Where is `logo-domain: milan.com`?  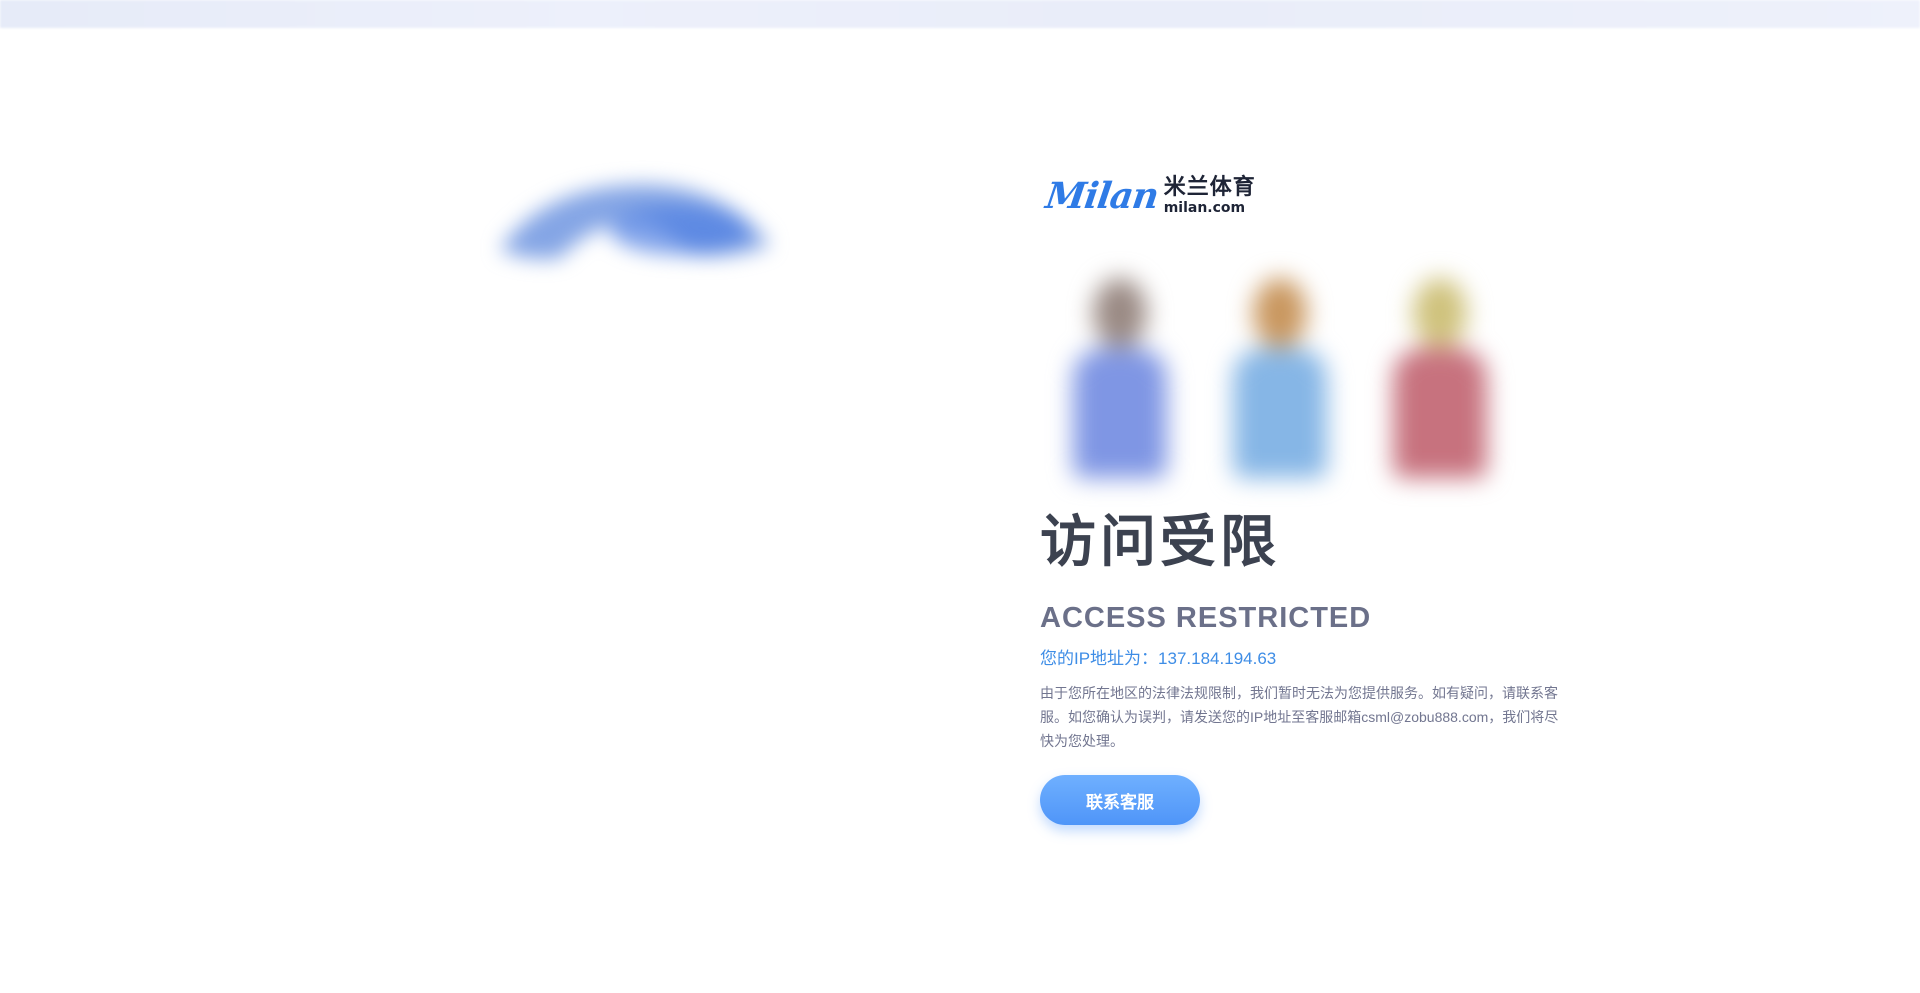 logo-domain: milan.com is located at coordinates (1204, 208).